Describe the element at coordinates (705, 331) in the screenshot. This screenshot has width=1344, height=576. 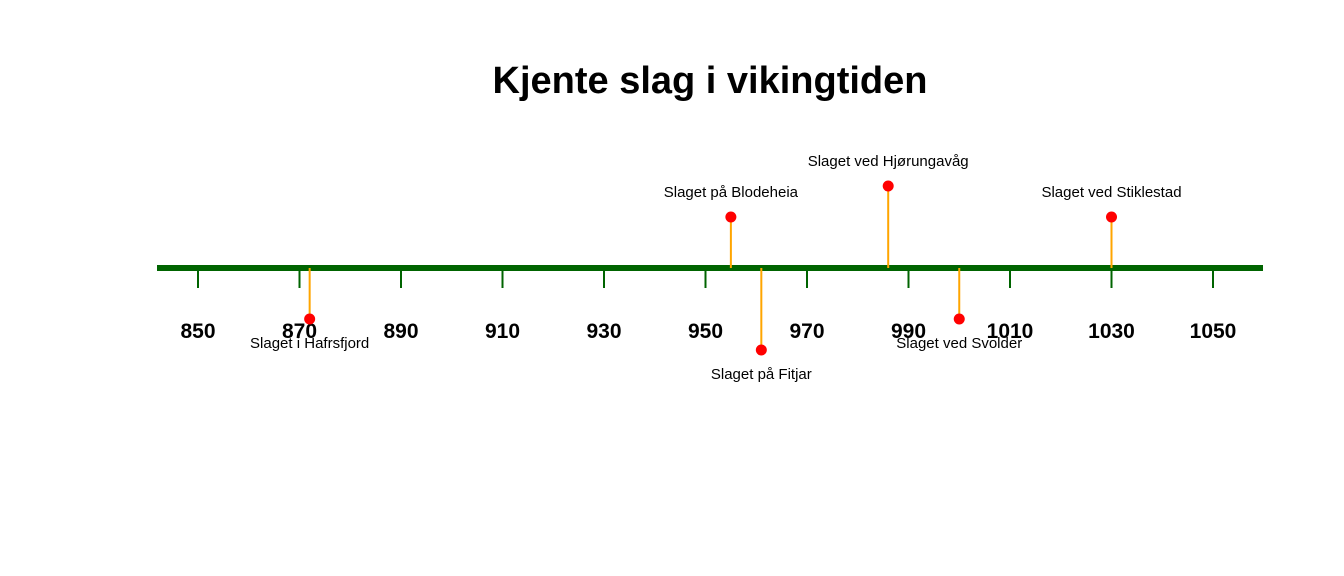
I see `tick-label: 950` at that location.